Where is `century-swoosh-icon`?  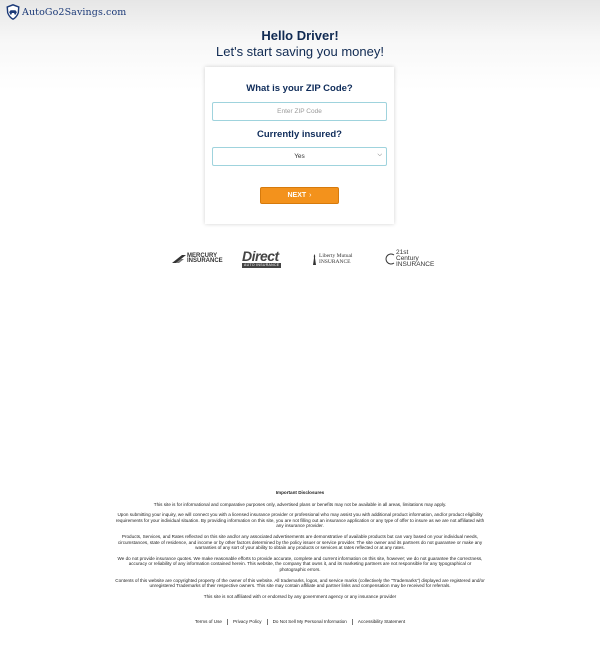 century-swoosh-icon is located at coordinates (390, 259).